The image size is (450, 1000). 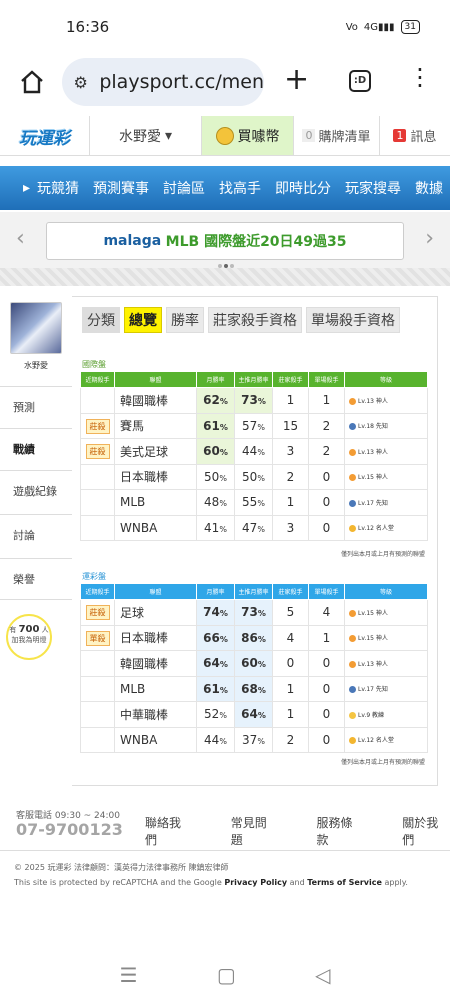 What do you see at coordinates (322, 975) in the screenshot?
I see `back-icon: ◁` at bounding box center [322, 975].